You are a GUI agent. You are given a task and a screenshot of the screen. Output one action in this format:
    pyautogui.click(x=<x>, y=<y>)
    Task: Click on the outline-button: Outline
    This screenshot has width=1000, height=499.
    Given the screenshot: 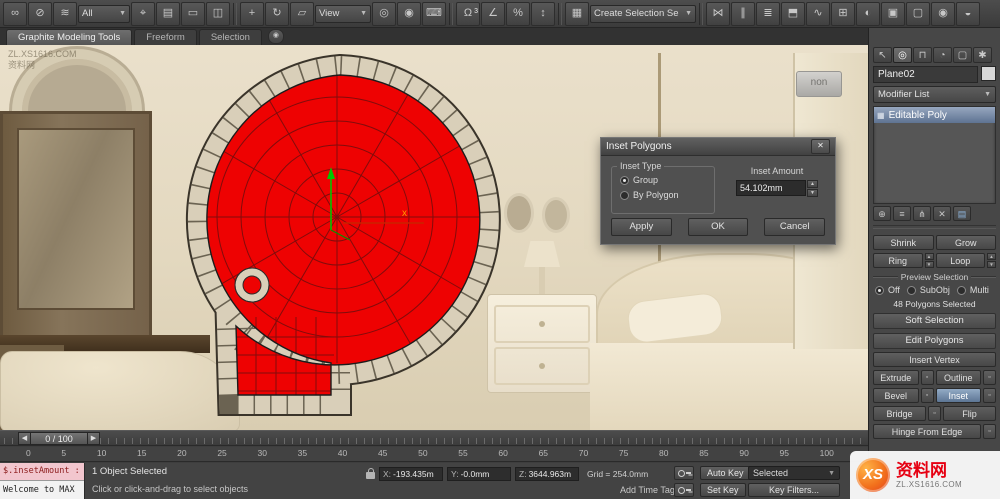 What is the action you would take?
    pyautogui.click(x=958, y=377)
    